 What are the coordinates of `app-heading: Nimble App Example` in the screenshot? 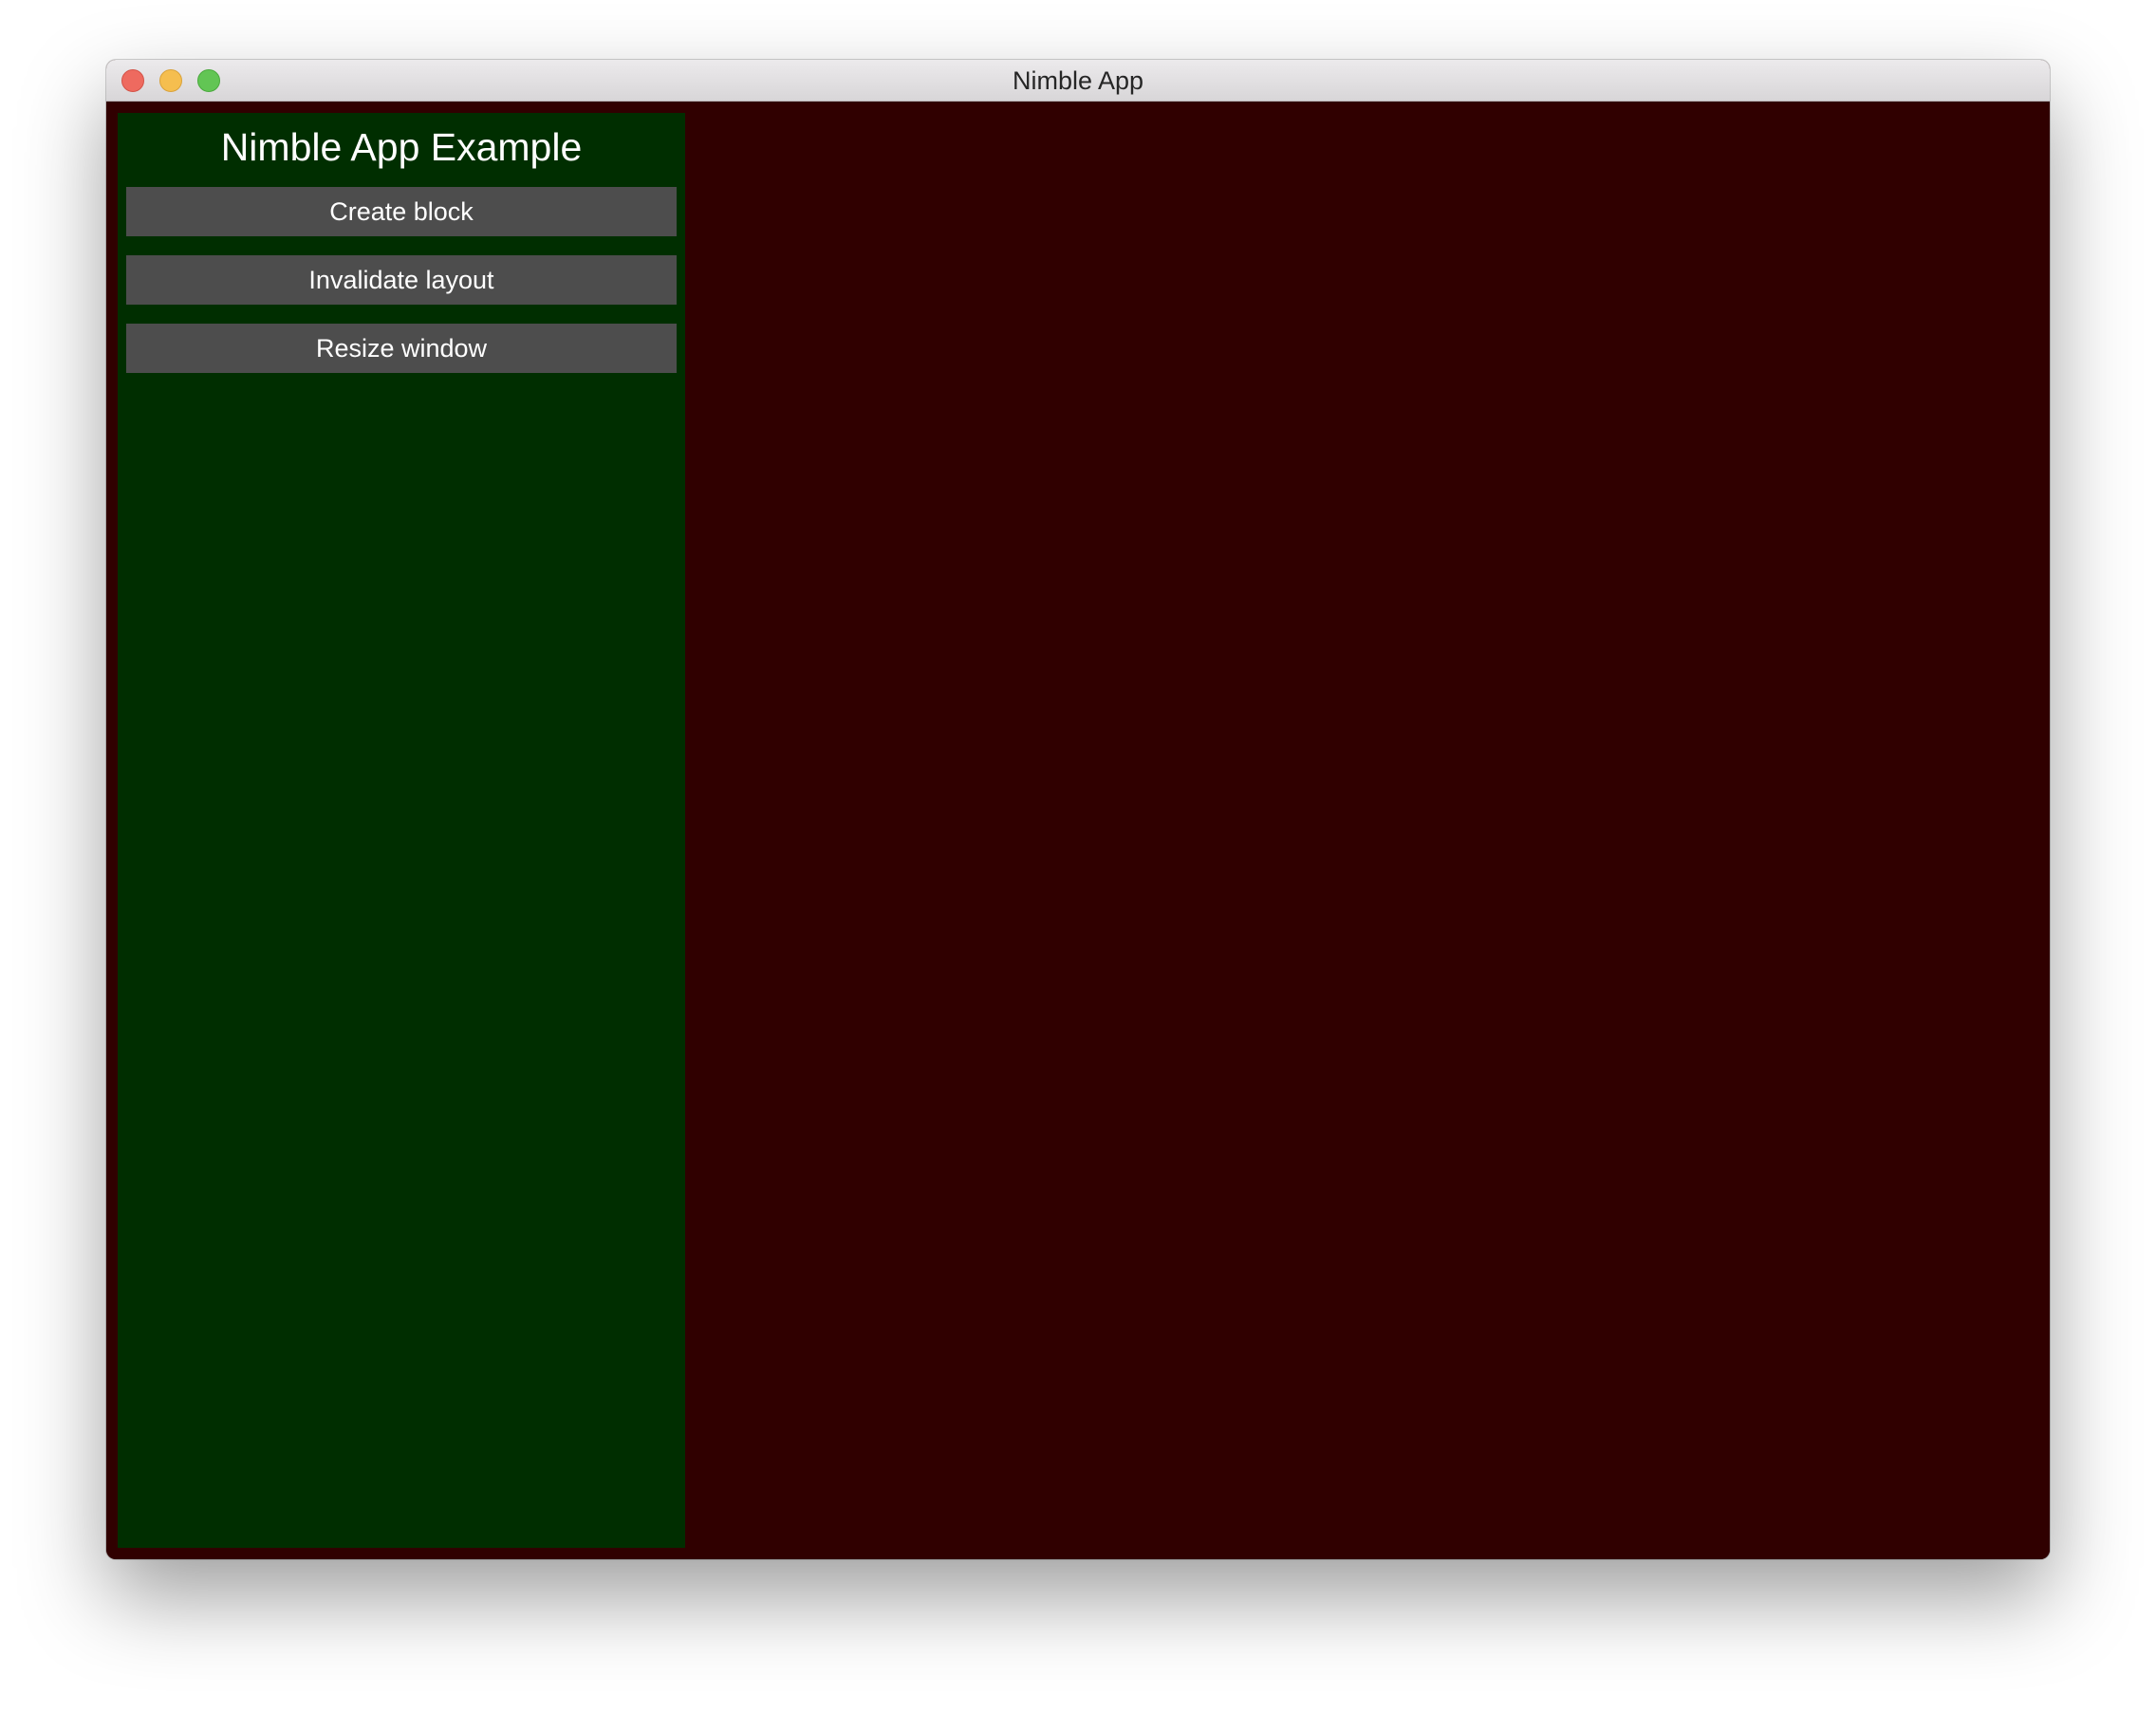 It's located at (401, 147).